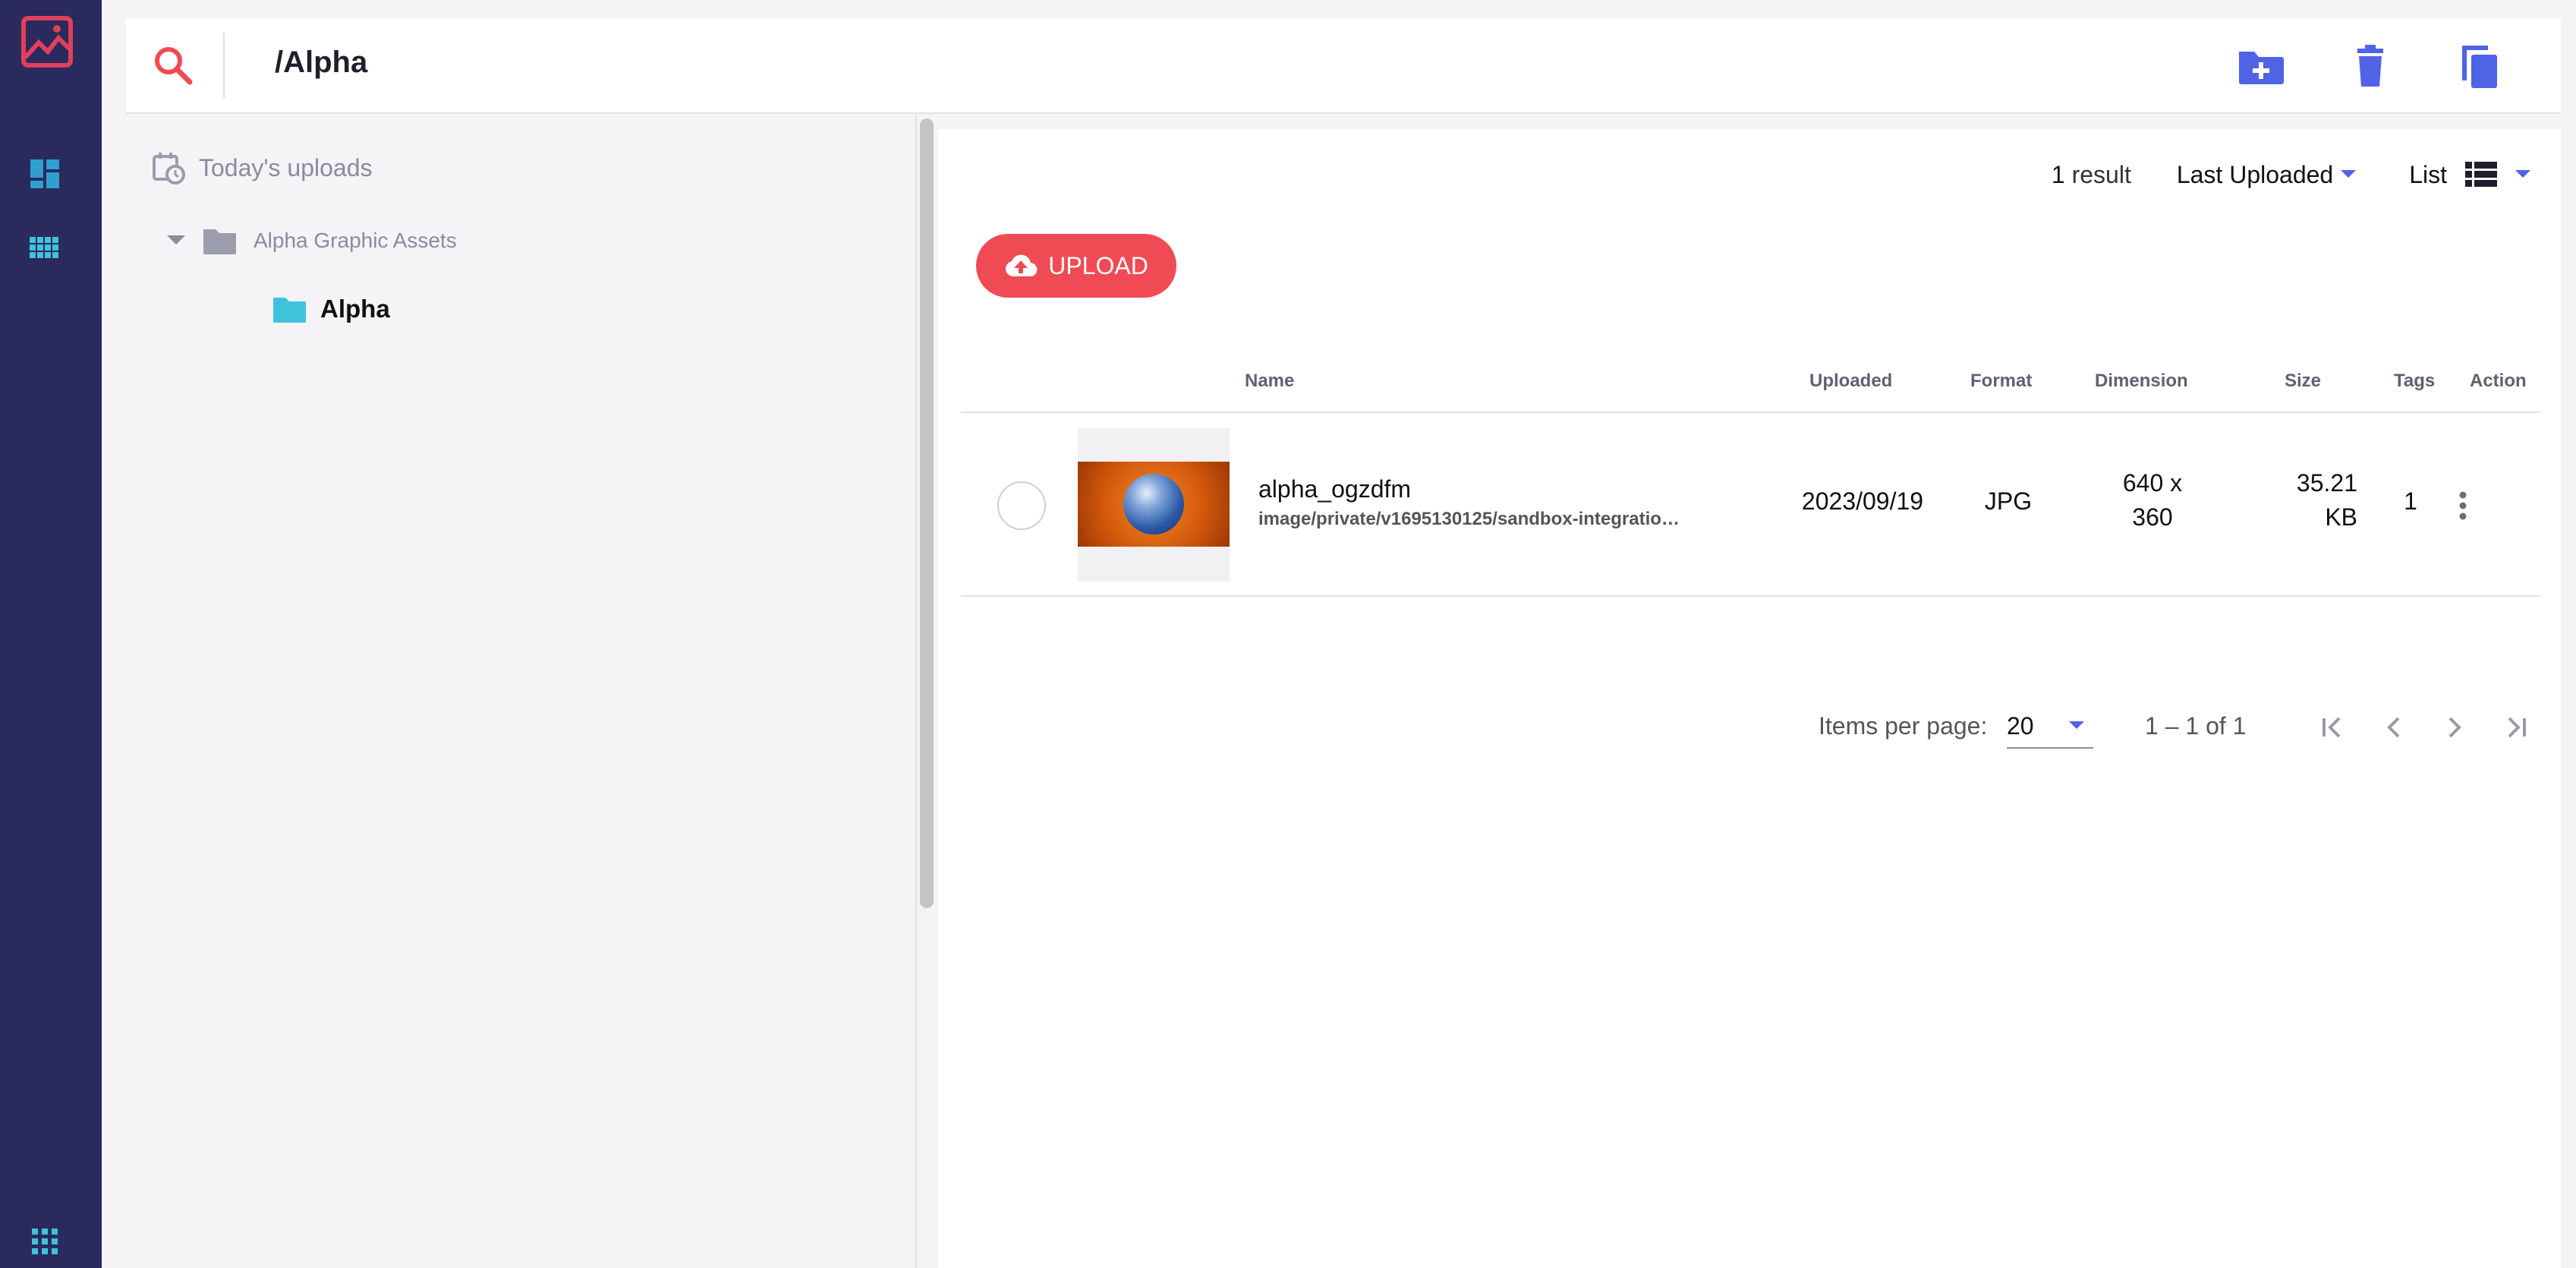 This screenshot has height=1268, width=2576. I want to click on list-toolbar: 1 result Last Uploaded List, so click(2291, 174).